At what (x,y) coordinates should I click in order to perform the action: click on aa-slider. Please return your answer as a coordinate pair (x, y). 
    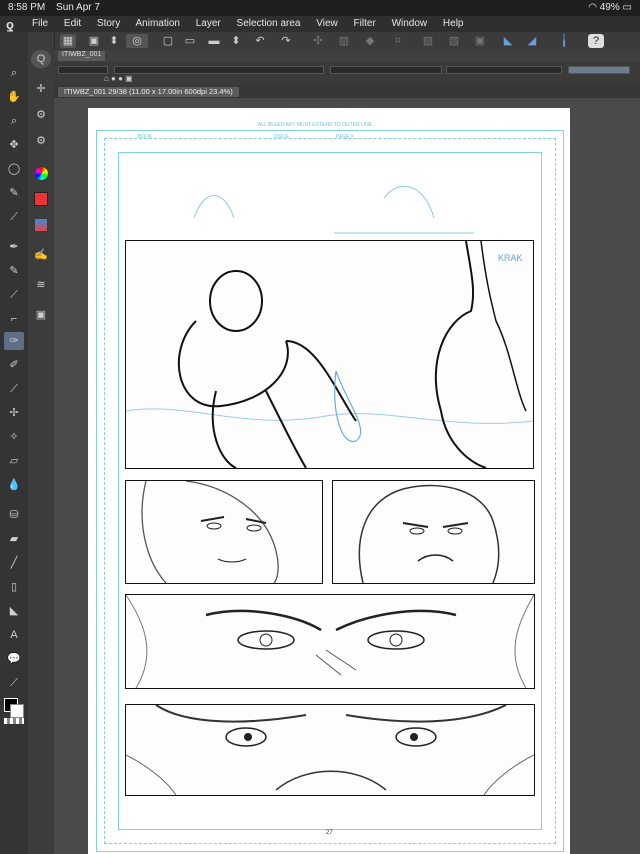
    Looking at the image, I should click on (504, 70).